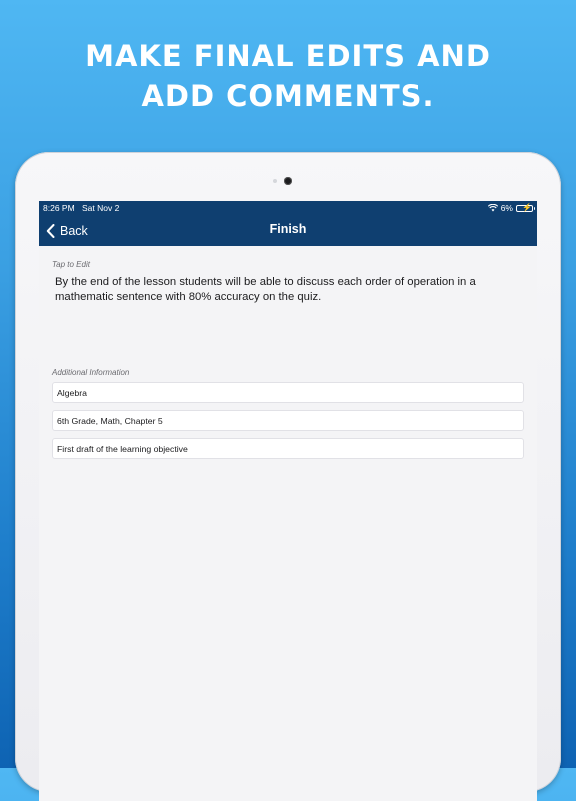  Describe the element at coordinates (288, 208) in the screenshot. I see `status-bar: 8:26 PM Sat Nov 2 6% ⚡` at that location.